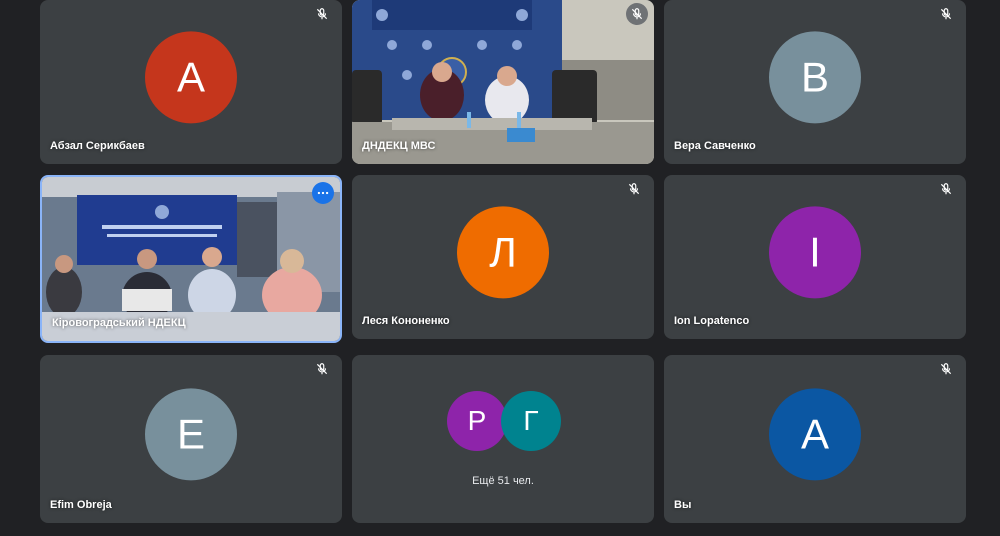 The height and width of the screenshot is (536, 1000). What do you see at coordinates (815, 77) in the screenshot?
I see `avatar: В` at bounding box center [815, 77].